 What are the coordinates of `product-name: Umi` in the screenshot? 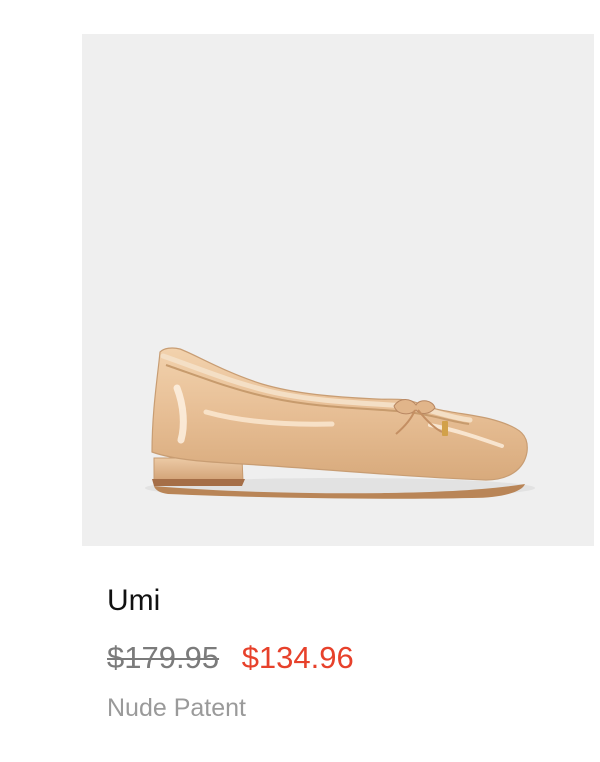 It's located at (133, 601).